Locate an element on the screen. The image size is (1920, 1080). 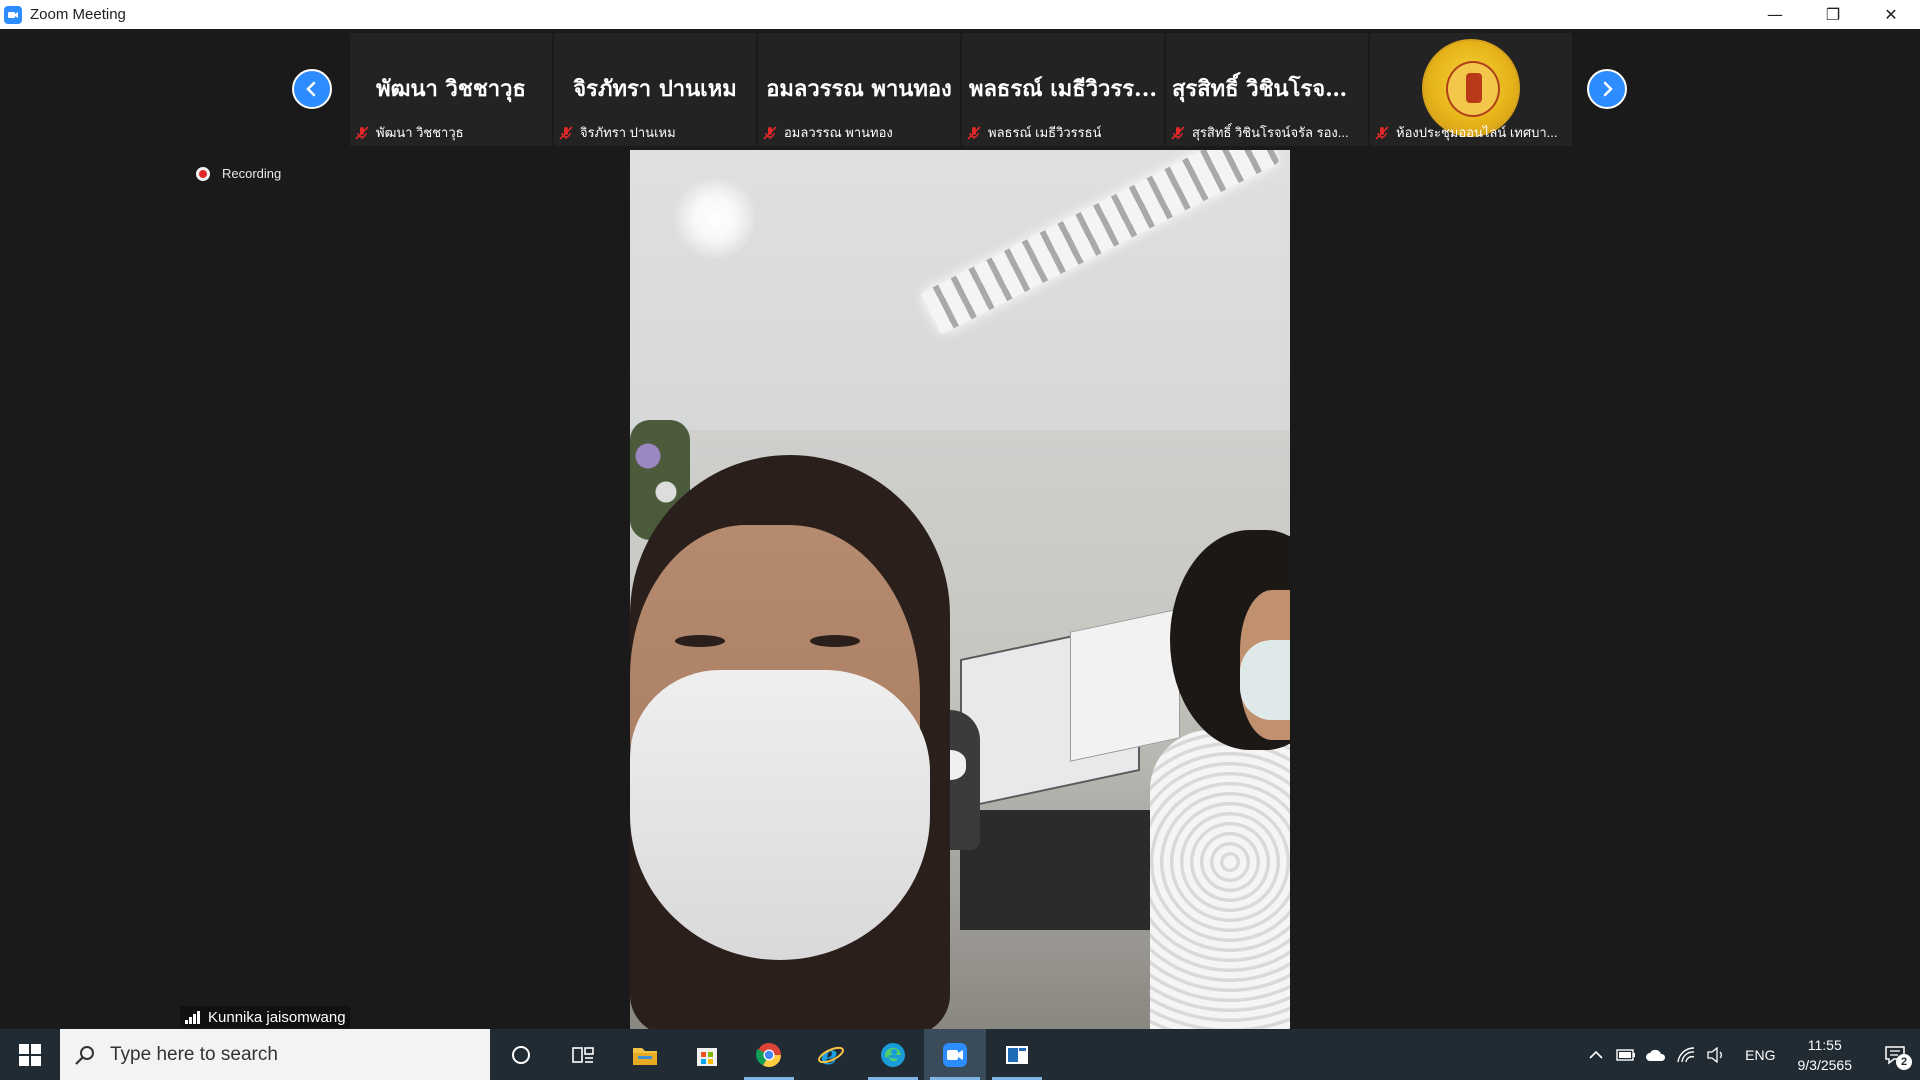
search-input is located at coordinates (280, 1054).